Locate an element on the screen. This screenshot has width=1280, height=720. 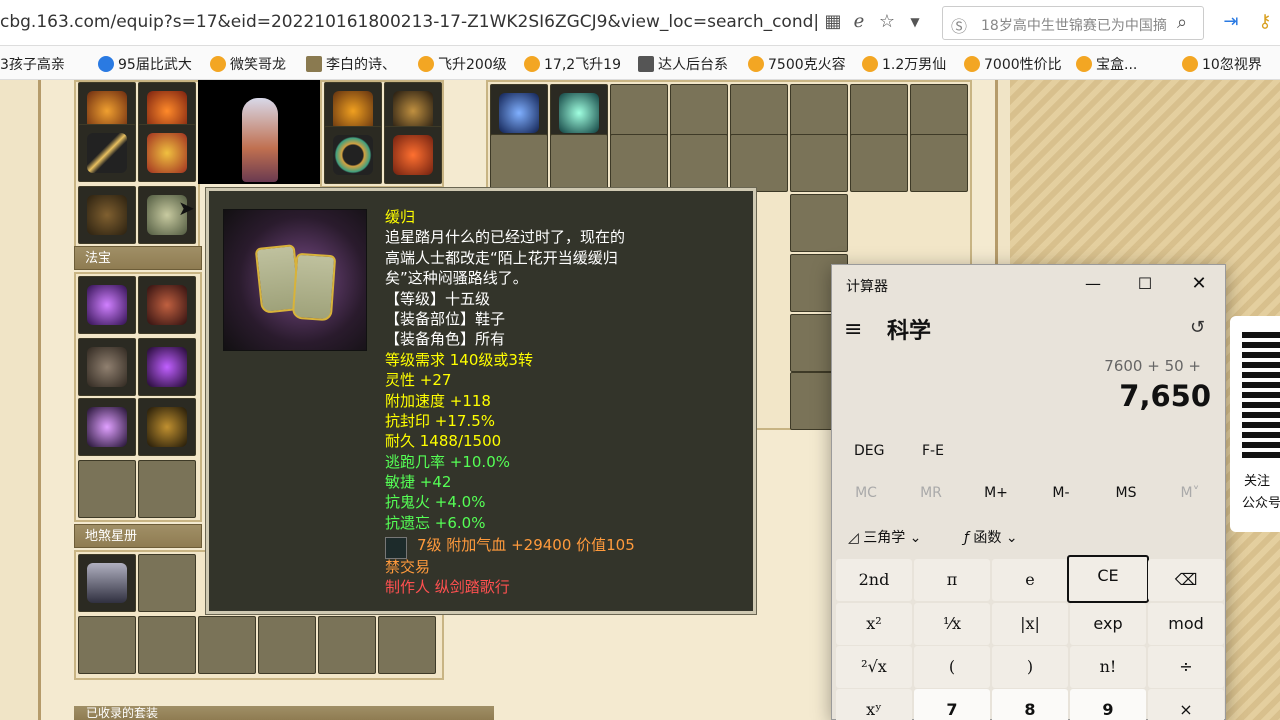
bookmark-item: 3孩子高亲 is located at coordinates (32, 64).